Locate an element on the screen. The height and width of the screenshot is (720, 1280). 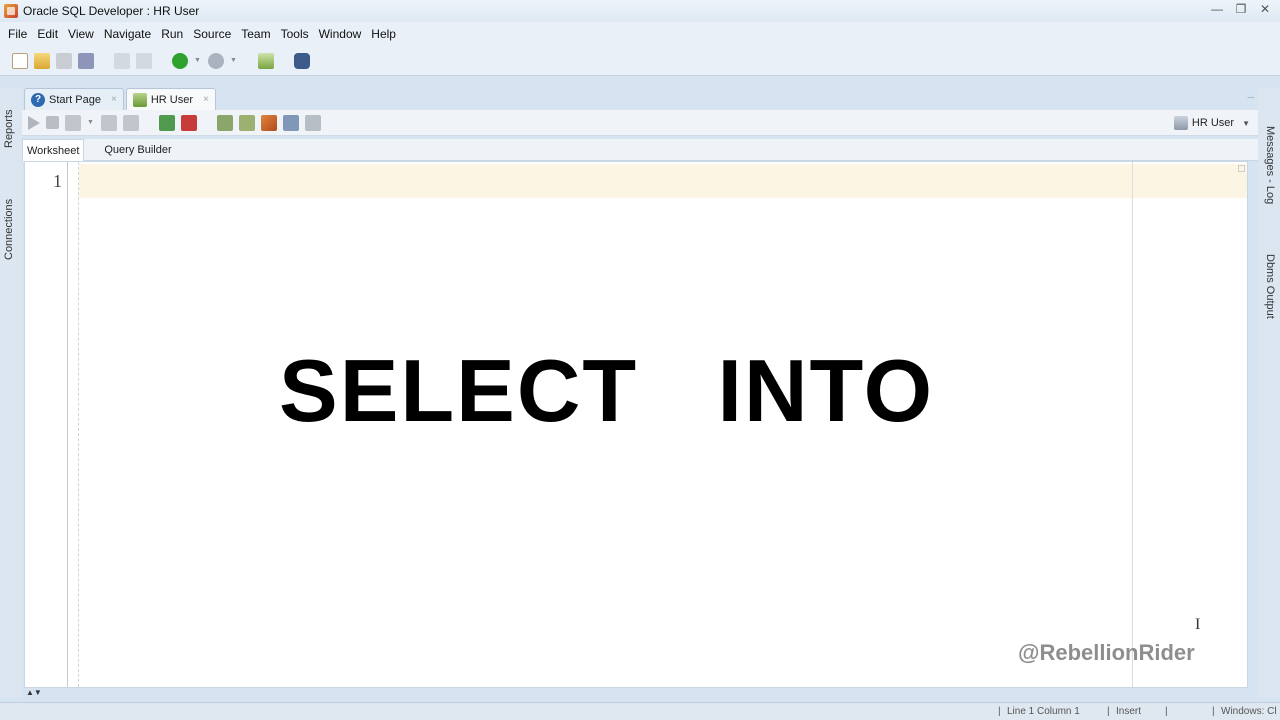
left-side-panel: Reports Connections is located at coordinates (11, 393).